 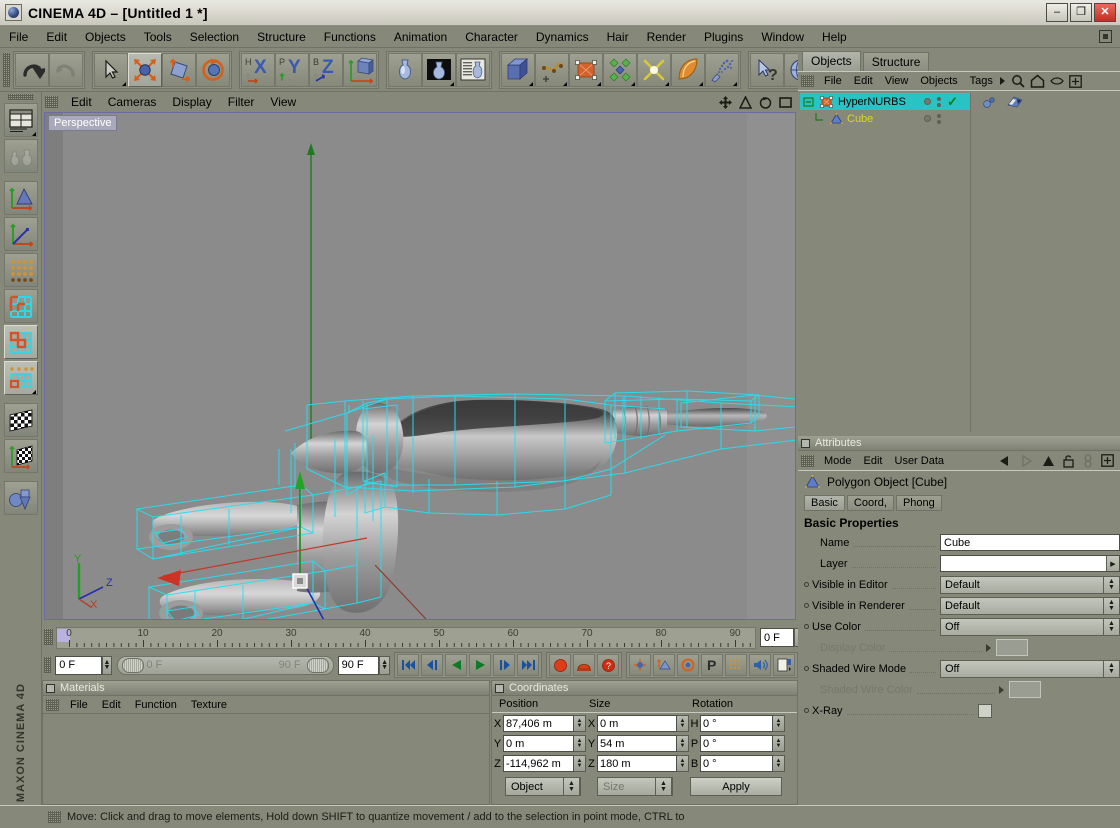 I want to click on uv-mode-button, so click(x=20, y=378).